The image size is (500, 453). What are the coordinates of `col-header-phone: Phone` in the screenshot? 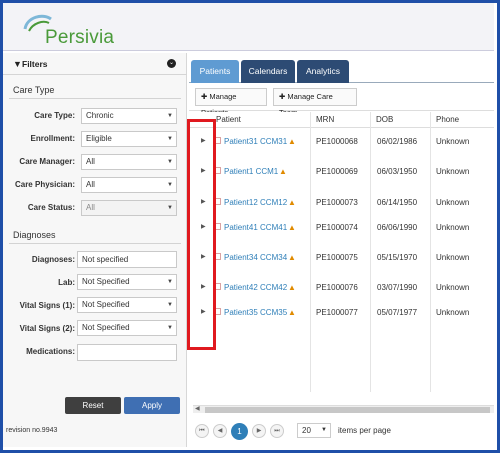 It's located at (447, 119).